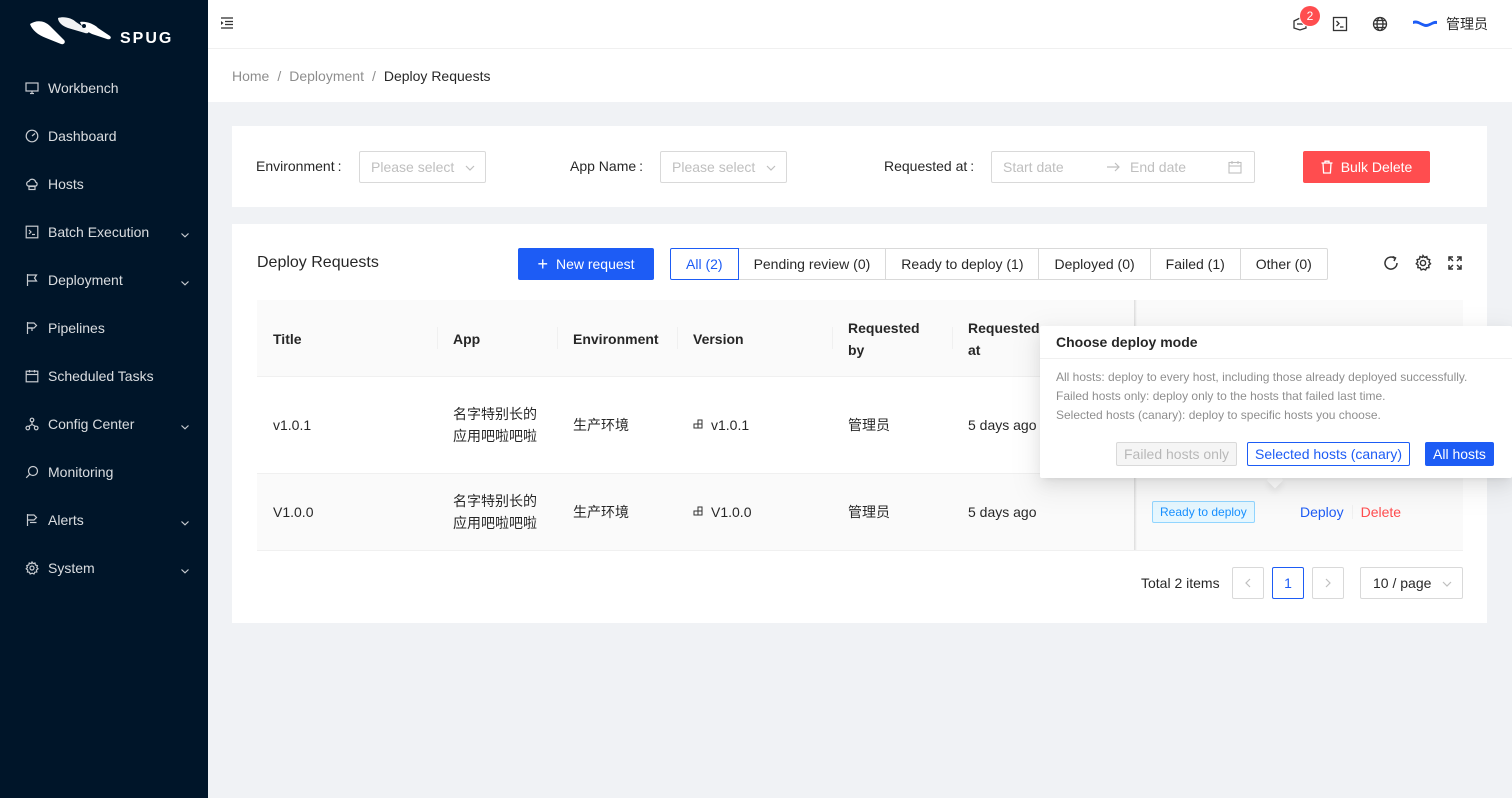 The image size is (1512, 798). What do you see at coordinates (104, 472) in the screenshot?
I see `sidebar-item-monitoring: Monitoring` at bounding box center [104, 472].